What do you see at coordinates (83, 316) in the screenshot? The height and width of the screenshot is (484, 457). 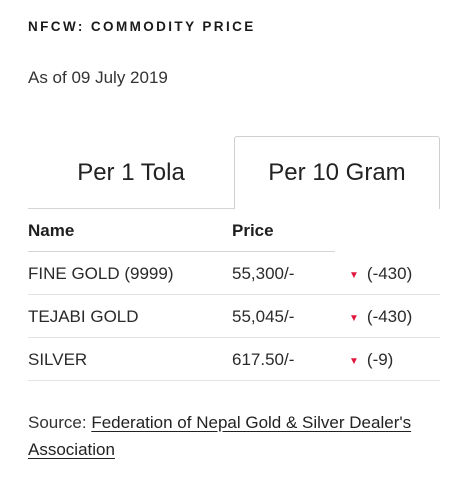 I see `commodity-name: TEJABI GOLD` at bounding box center [83, 316].